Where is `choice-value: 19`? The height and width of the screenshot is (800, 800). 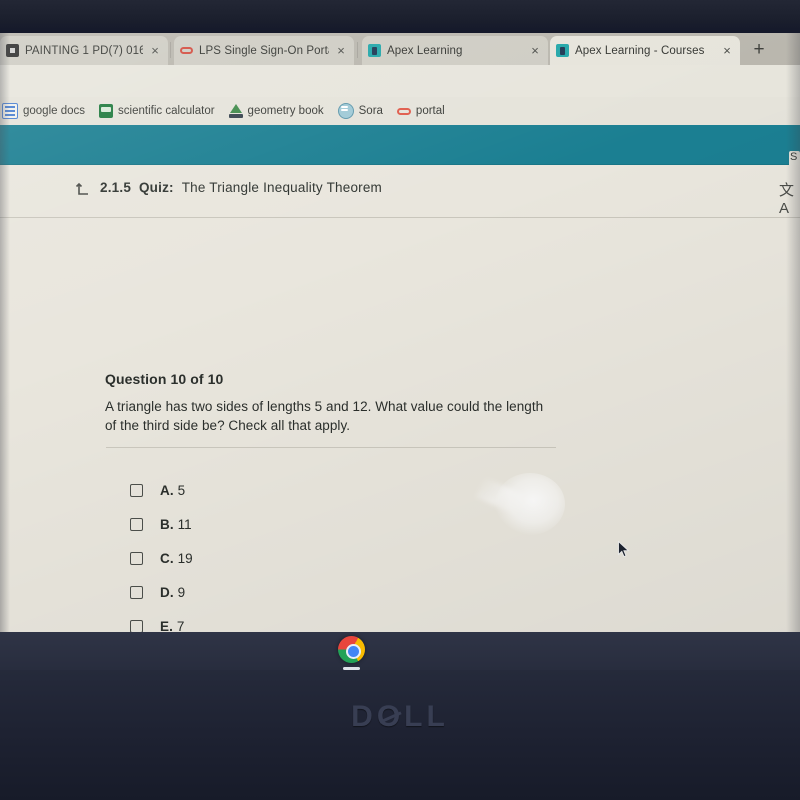 choice-value: 19 is located at coordinates (185, 558).